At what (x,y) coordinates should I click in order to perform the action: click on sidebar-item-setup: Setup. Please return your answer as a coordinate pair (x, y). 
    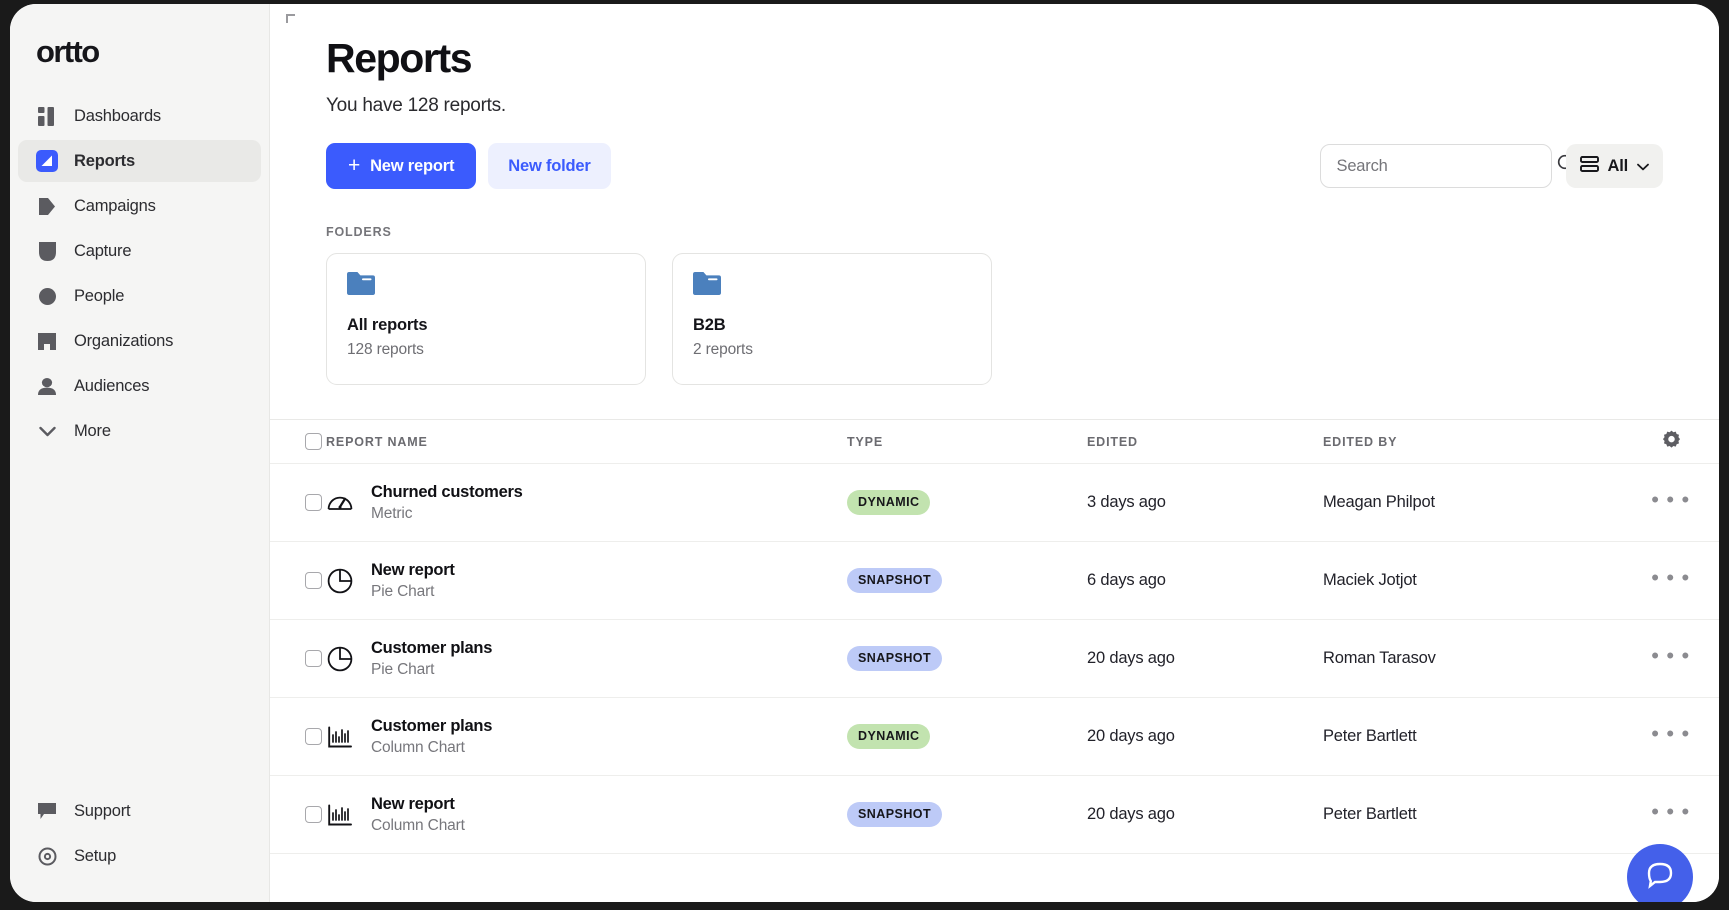
    Looking at the image, I should click on (139, 856).